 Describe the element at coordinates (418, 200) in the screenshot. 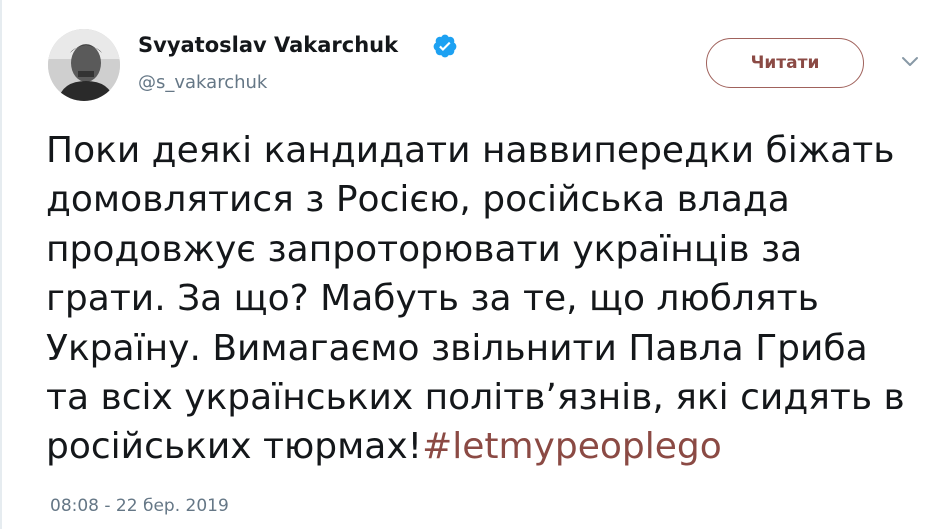

I see `tweet-line: домовлятися з Росією, російська влада` at that location.